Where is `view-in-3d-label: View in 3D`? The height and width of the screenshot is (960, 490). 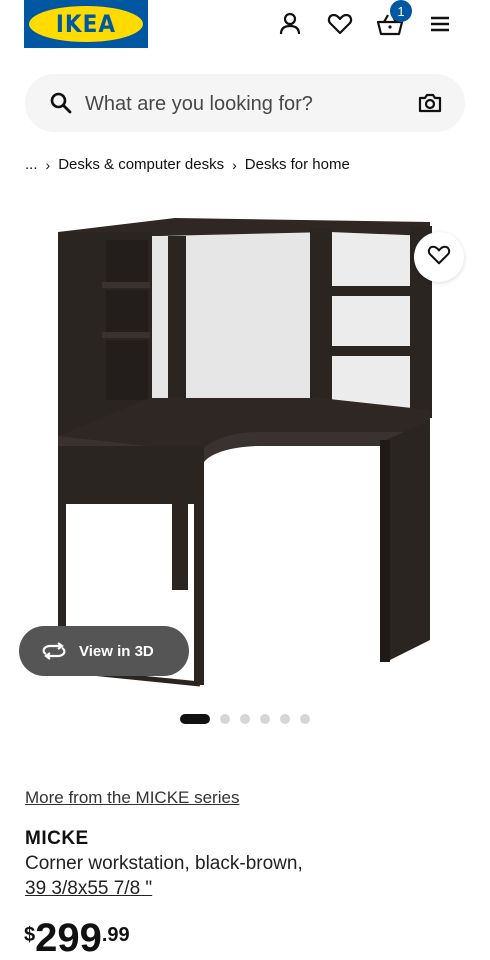 view-in-3d-label: View in 3D is located at coordinates (116, 651).